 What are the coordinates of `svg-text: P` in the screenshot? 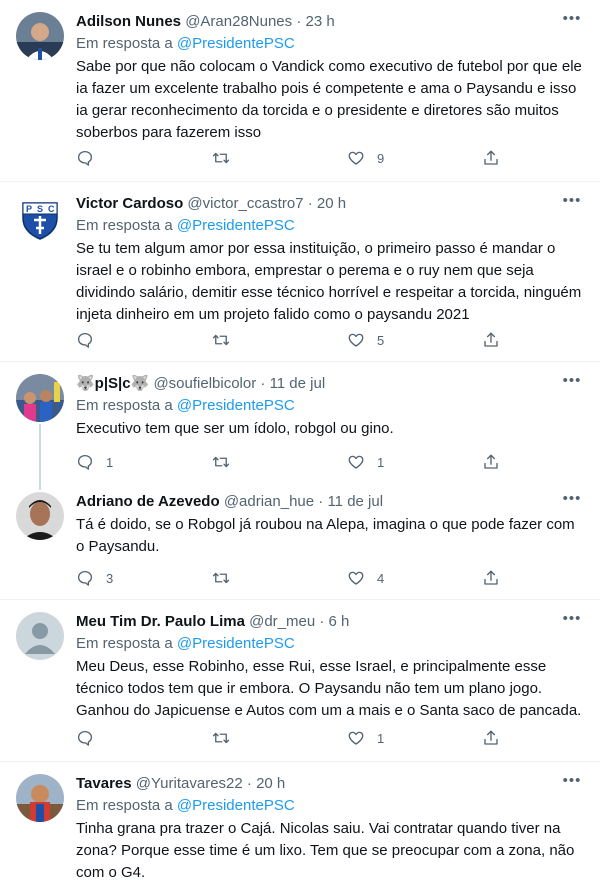 It's located at (29, 209).